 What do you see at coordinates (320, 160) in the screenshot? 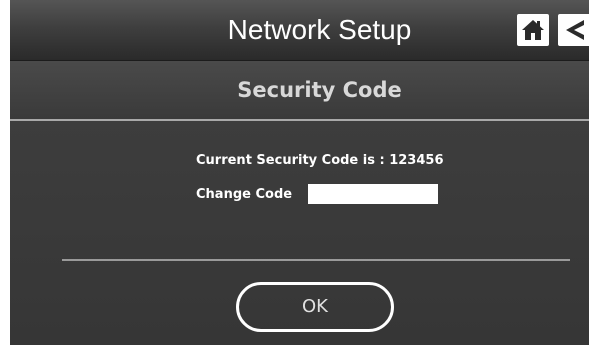
I see `current-security-code-text: Current Security Code is : 123456` at bounding box center [320, 160].